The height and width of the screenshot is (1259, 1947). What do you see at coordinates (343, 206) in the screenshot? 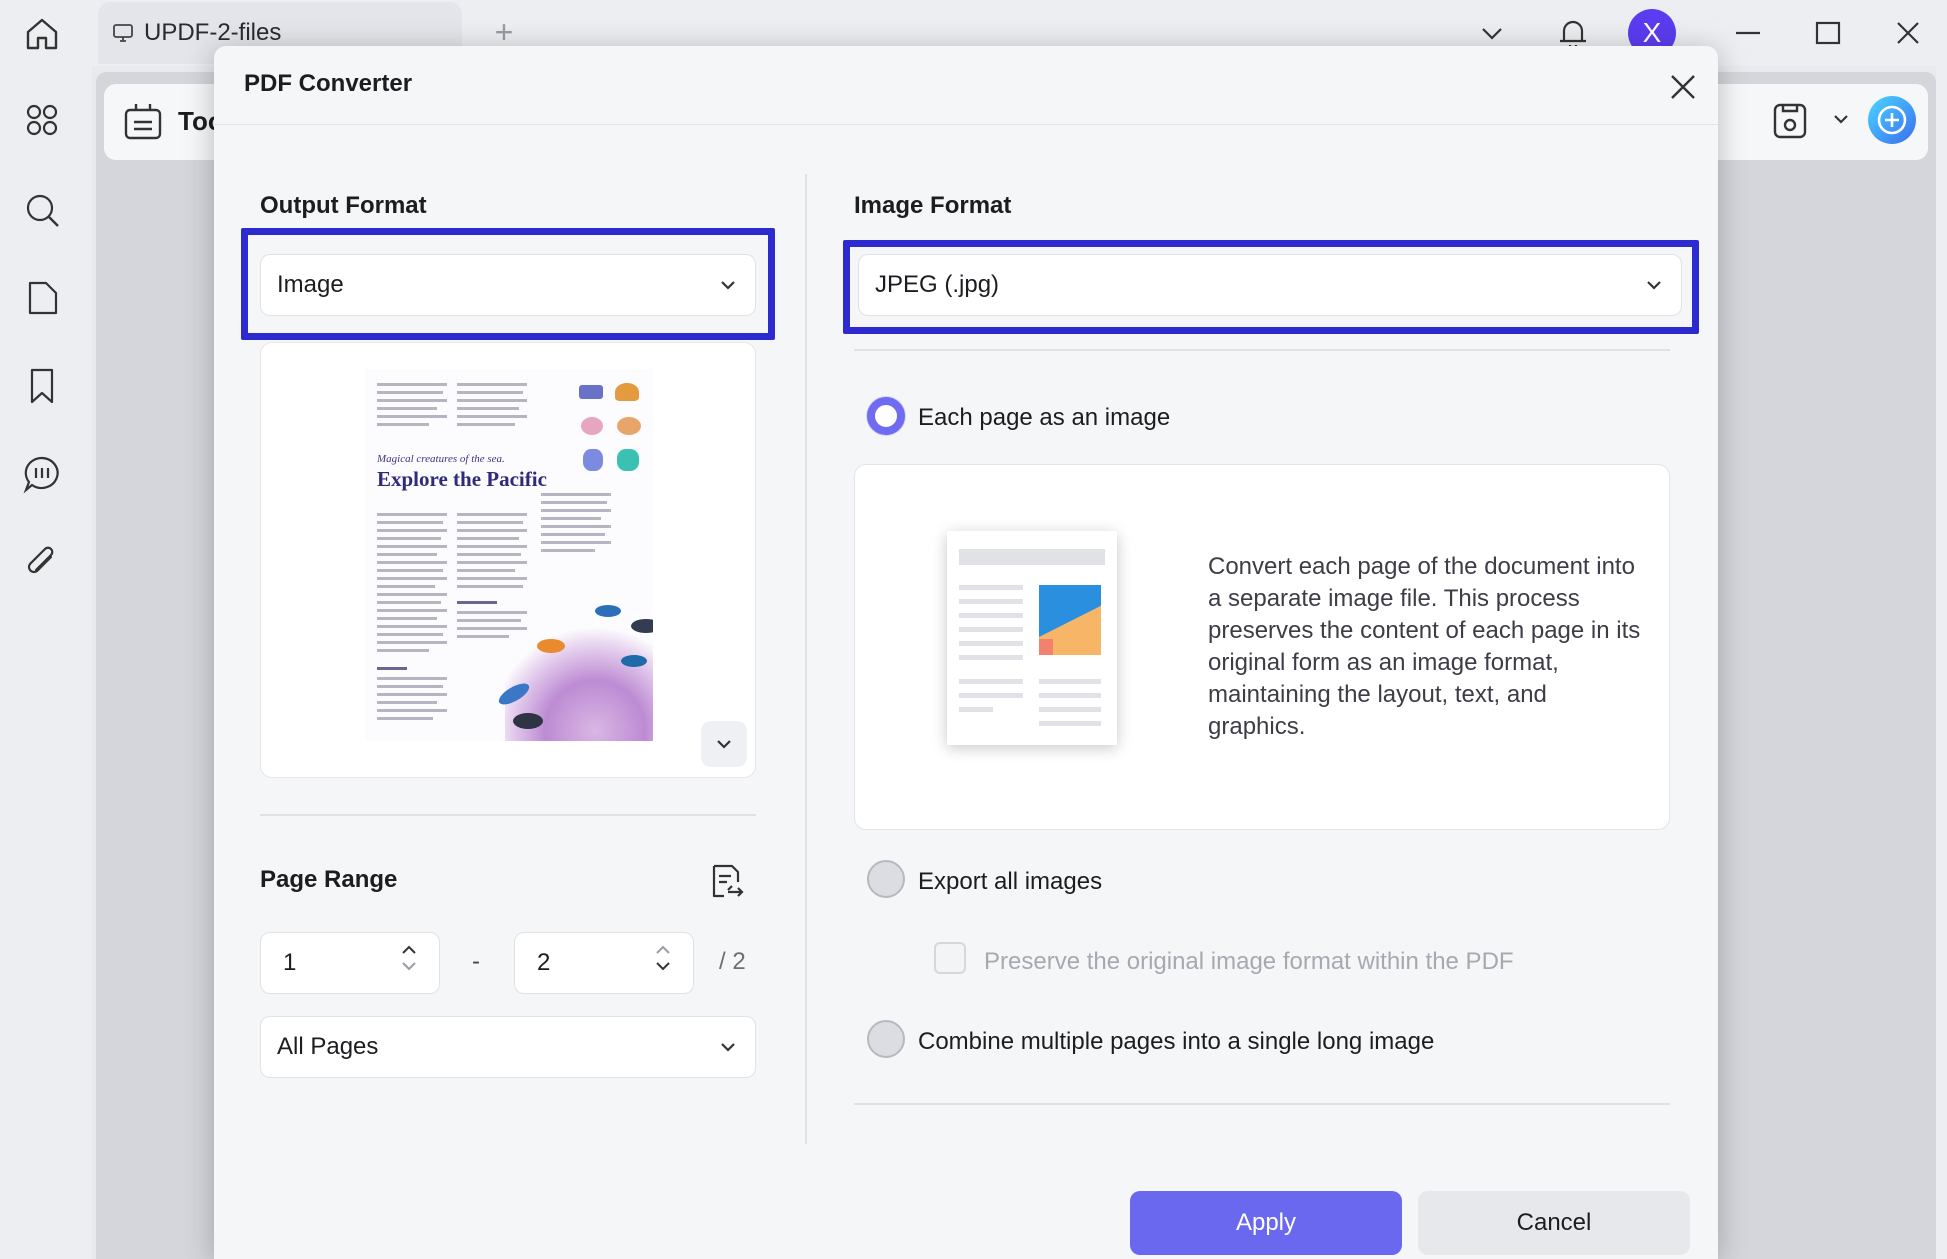
I see `output-format-label: Output Format` at bounding box center [343, 206].